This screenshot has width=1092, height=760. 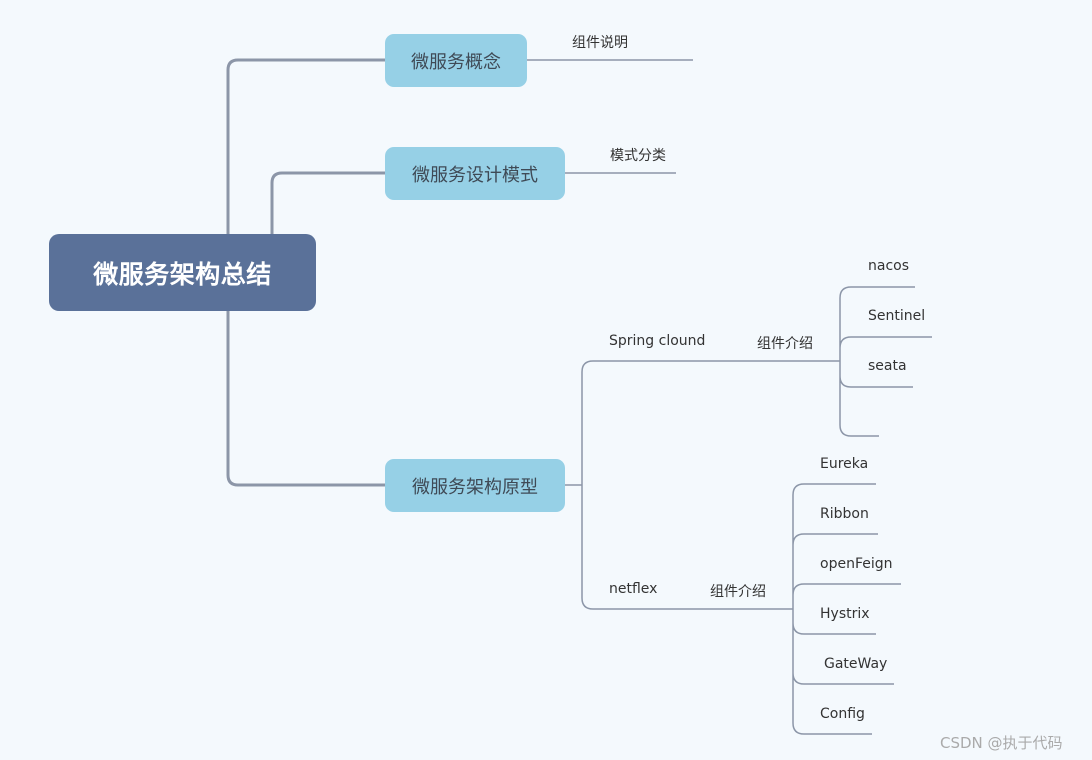 I want to click on topic-label: 微服务概念, so click(x=456, y=62).